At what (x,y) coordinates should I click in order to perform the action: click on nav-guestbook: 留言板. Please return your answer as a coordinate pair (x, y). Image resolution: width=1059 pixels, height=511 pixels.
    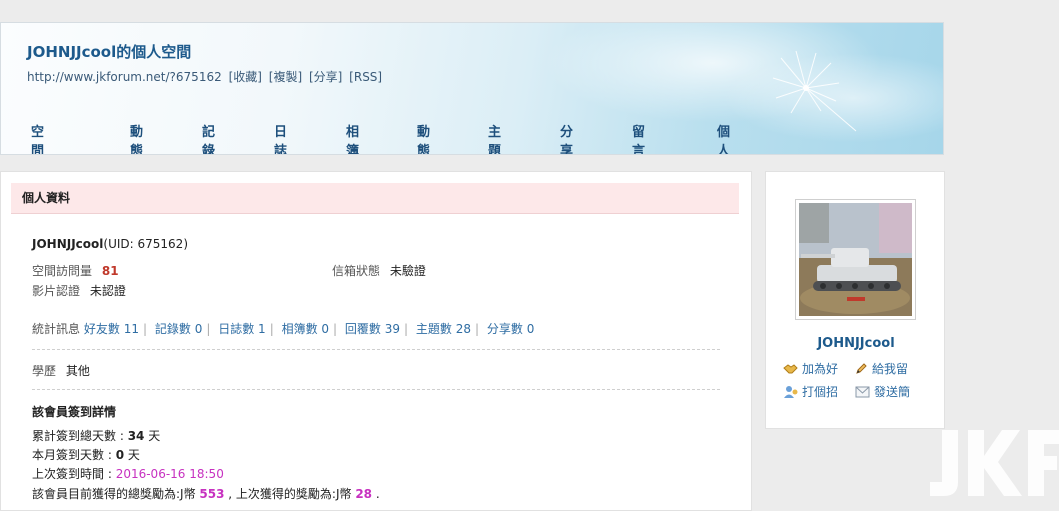
    Looking at the image, I should click on (638, 137).